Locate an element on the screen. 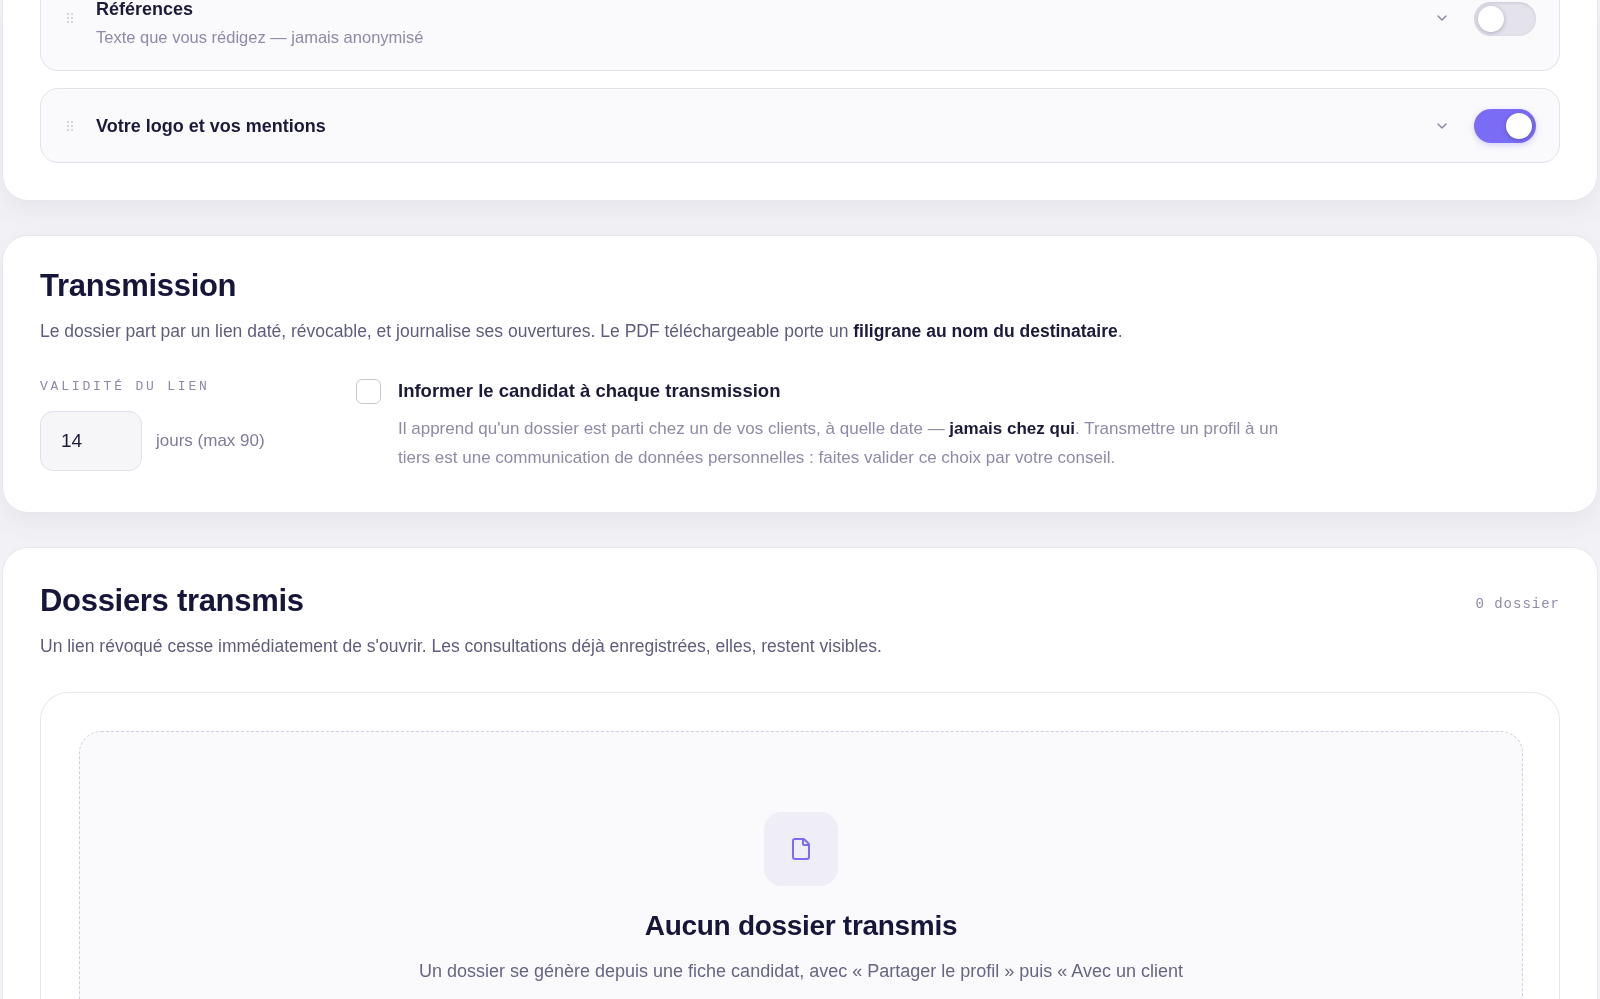 The width and height of the screenshot is (1600, 999). option-title: Votre logo et vos mentions is located at coordinates (211, 126).